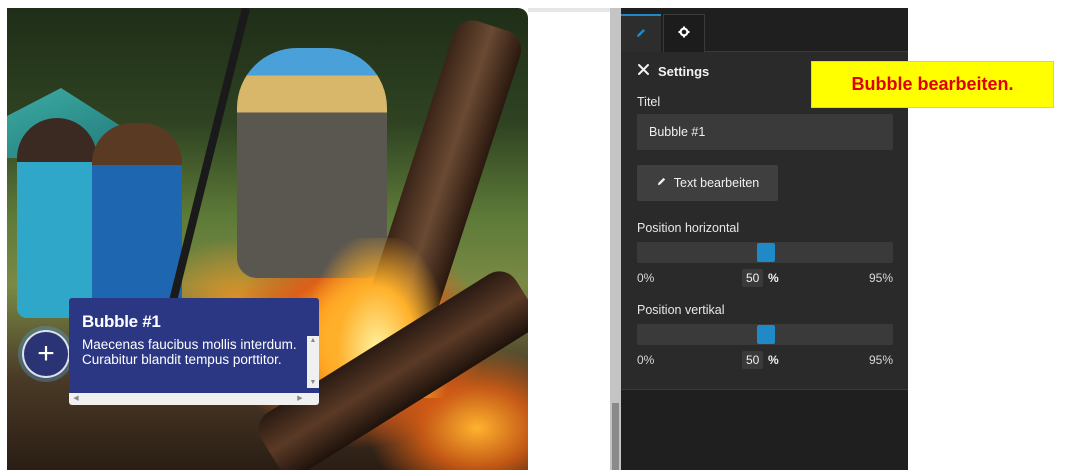  I want to click on title-input: Bubble #1, so click(765, 132).